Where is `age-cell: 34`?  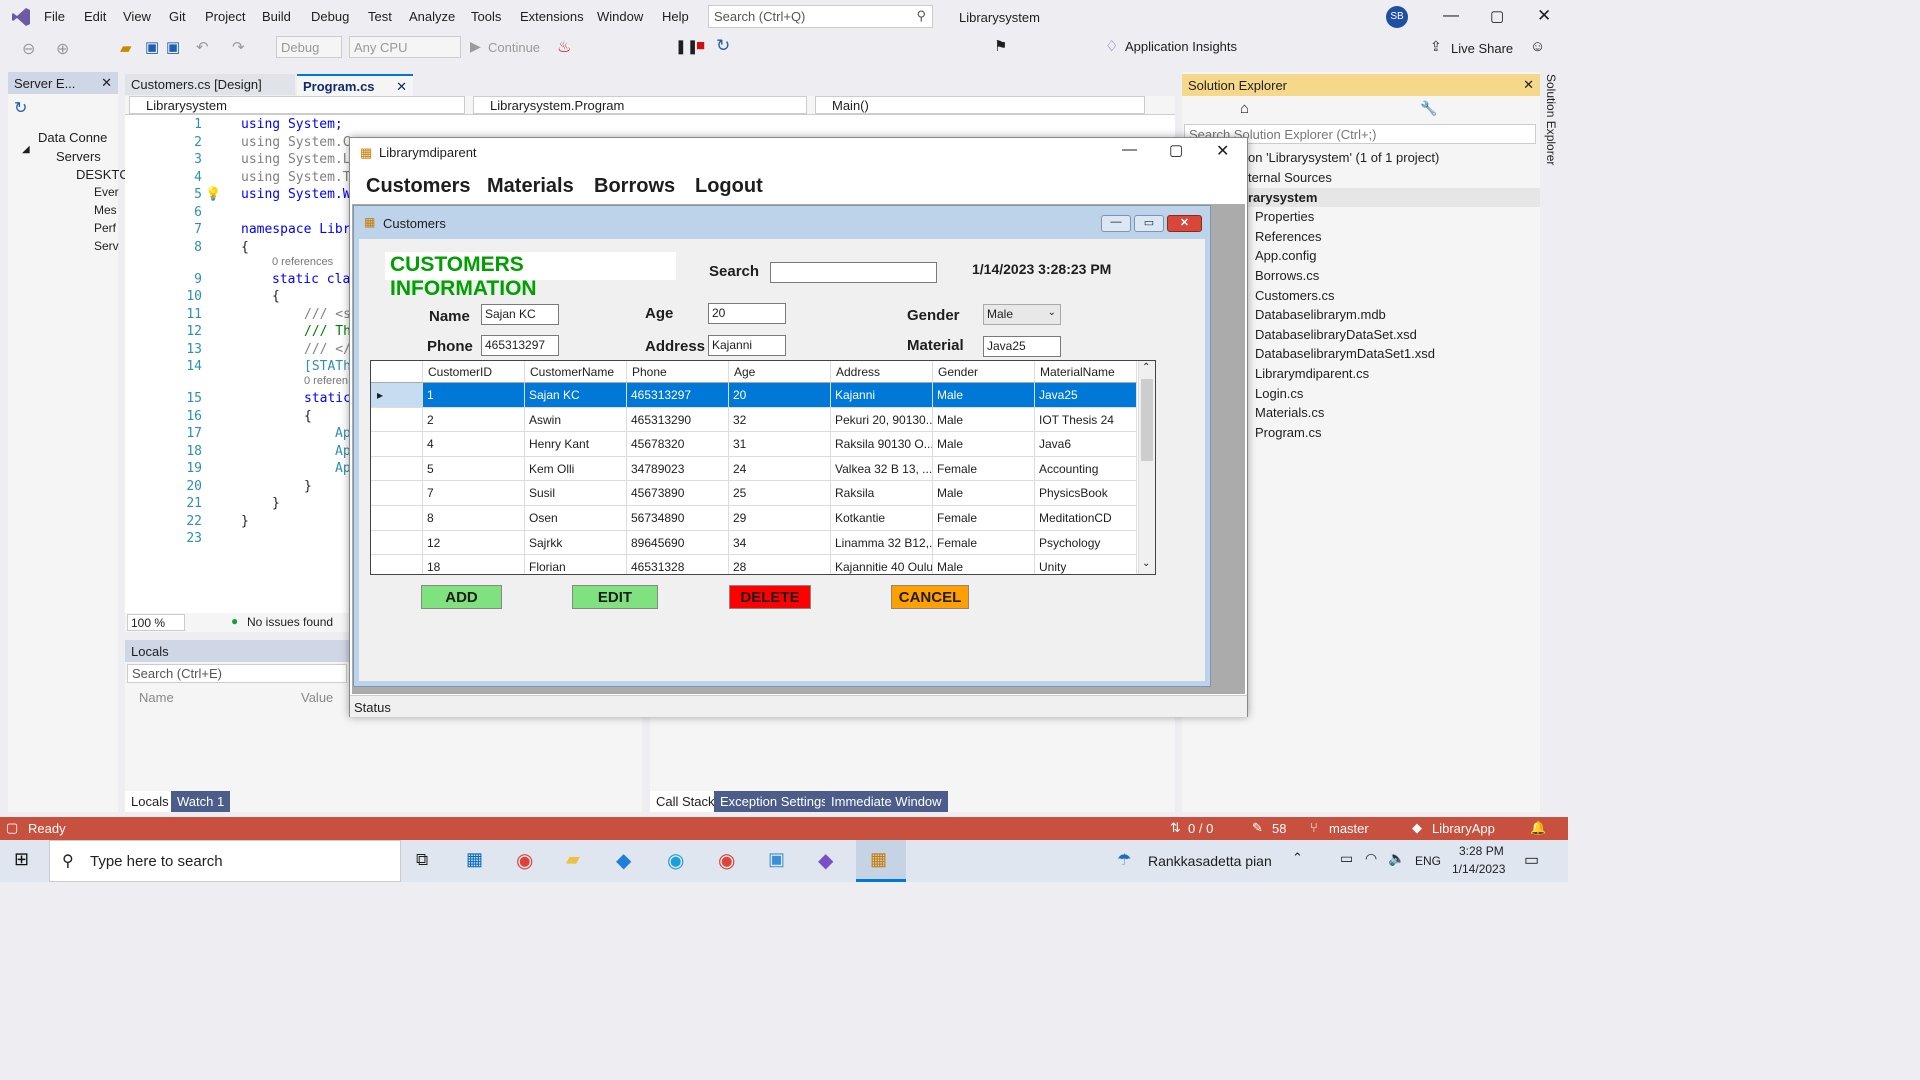 age-cell: 34 is located at coordinates (780, 543).